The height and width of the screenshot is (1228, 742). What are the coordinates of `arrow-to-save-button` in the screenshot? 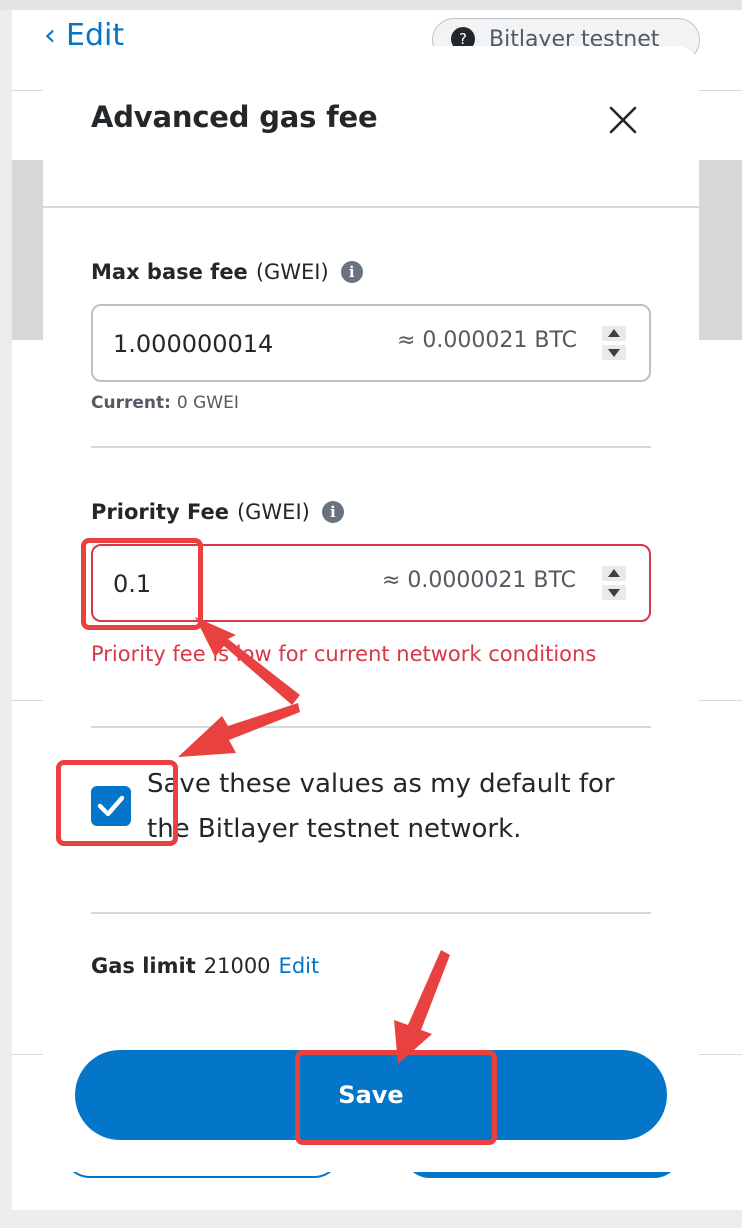 It's located at (422, 1007).